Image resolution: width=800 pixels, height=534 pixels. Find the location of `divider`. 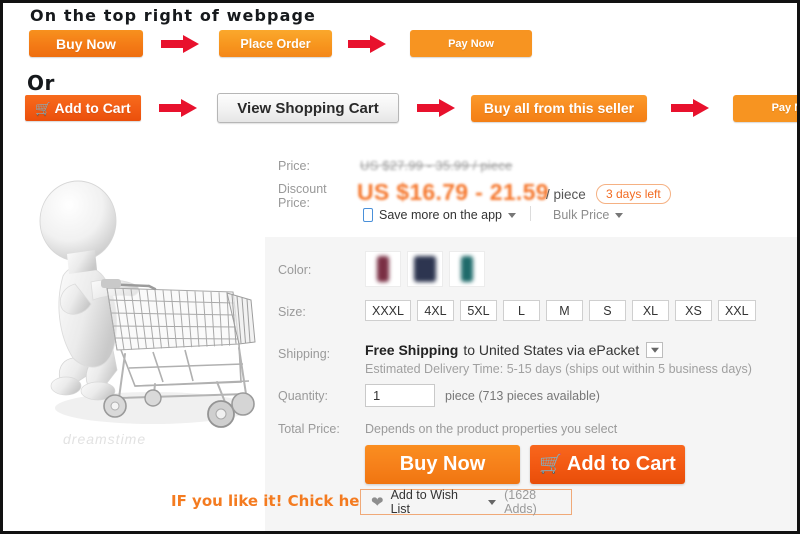

divider is located at coordinates (530, 213).